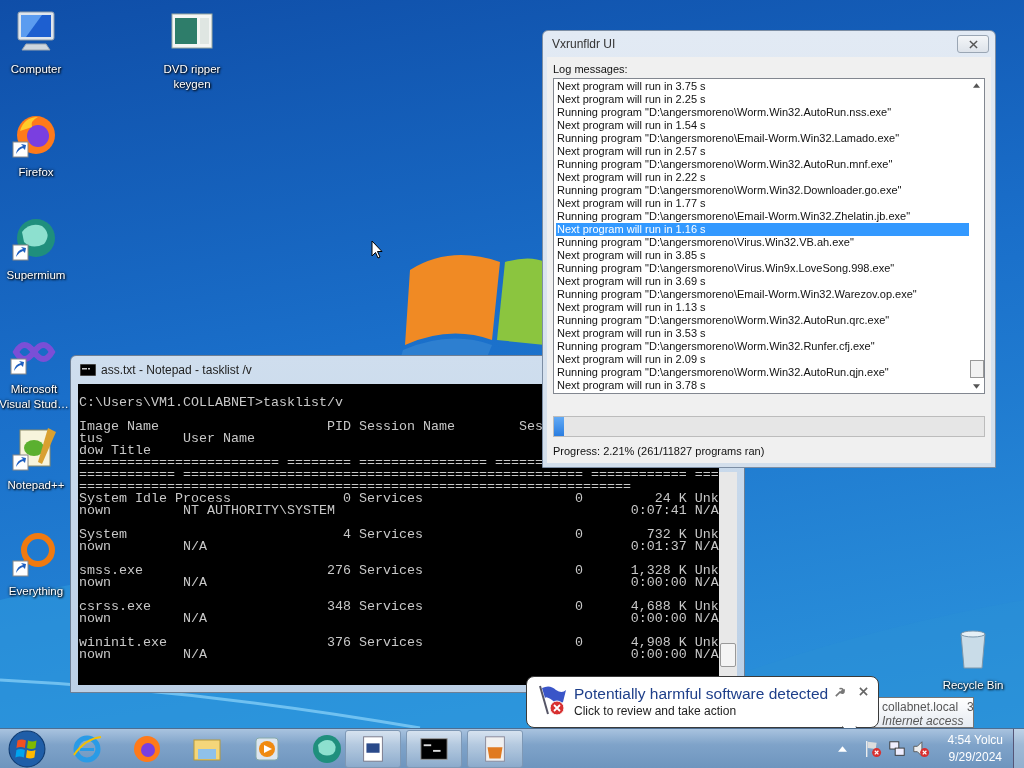  What do you see at coordinates (192, 77) in the screenshot?
I see `desktop-icon-label: DVD ripper keygen` at bounding box center [192, 77].